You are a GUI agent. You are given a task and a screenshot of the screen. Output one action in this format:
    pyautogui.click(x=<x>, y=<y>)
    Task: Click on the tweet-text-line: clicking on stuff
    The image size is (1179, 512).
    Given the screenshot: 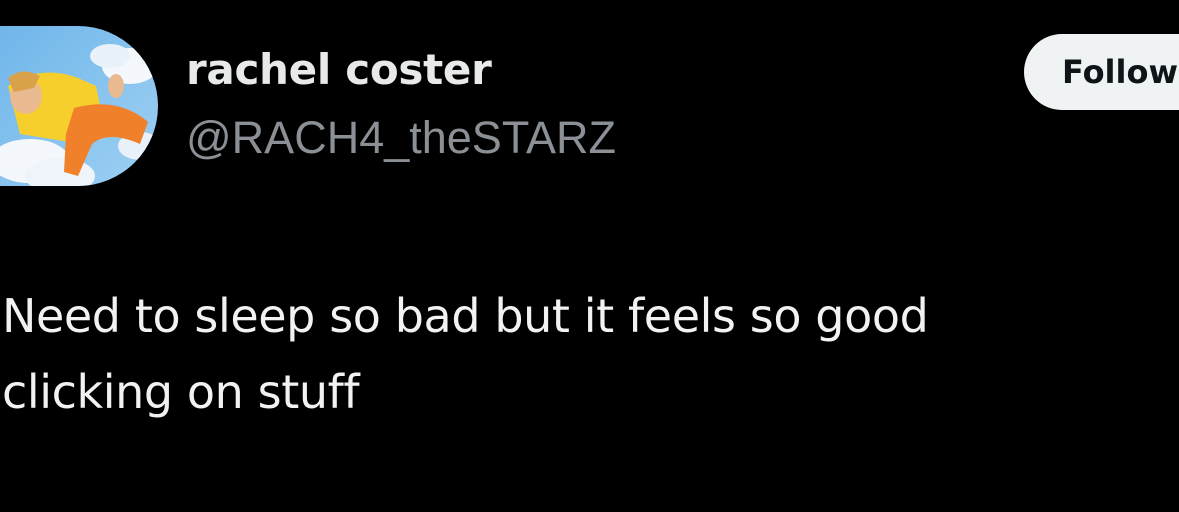 What is the action you would take?
    pyautogui.click(x=181, y=392)
    